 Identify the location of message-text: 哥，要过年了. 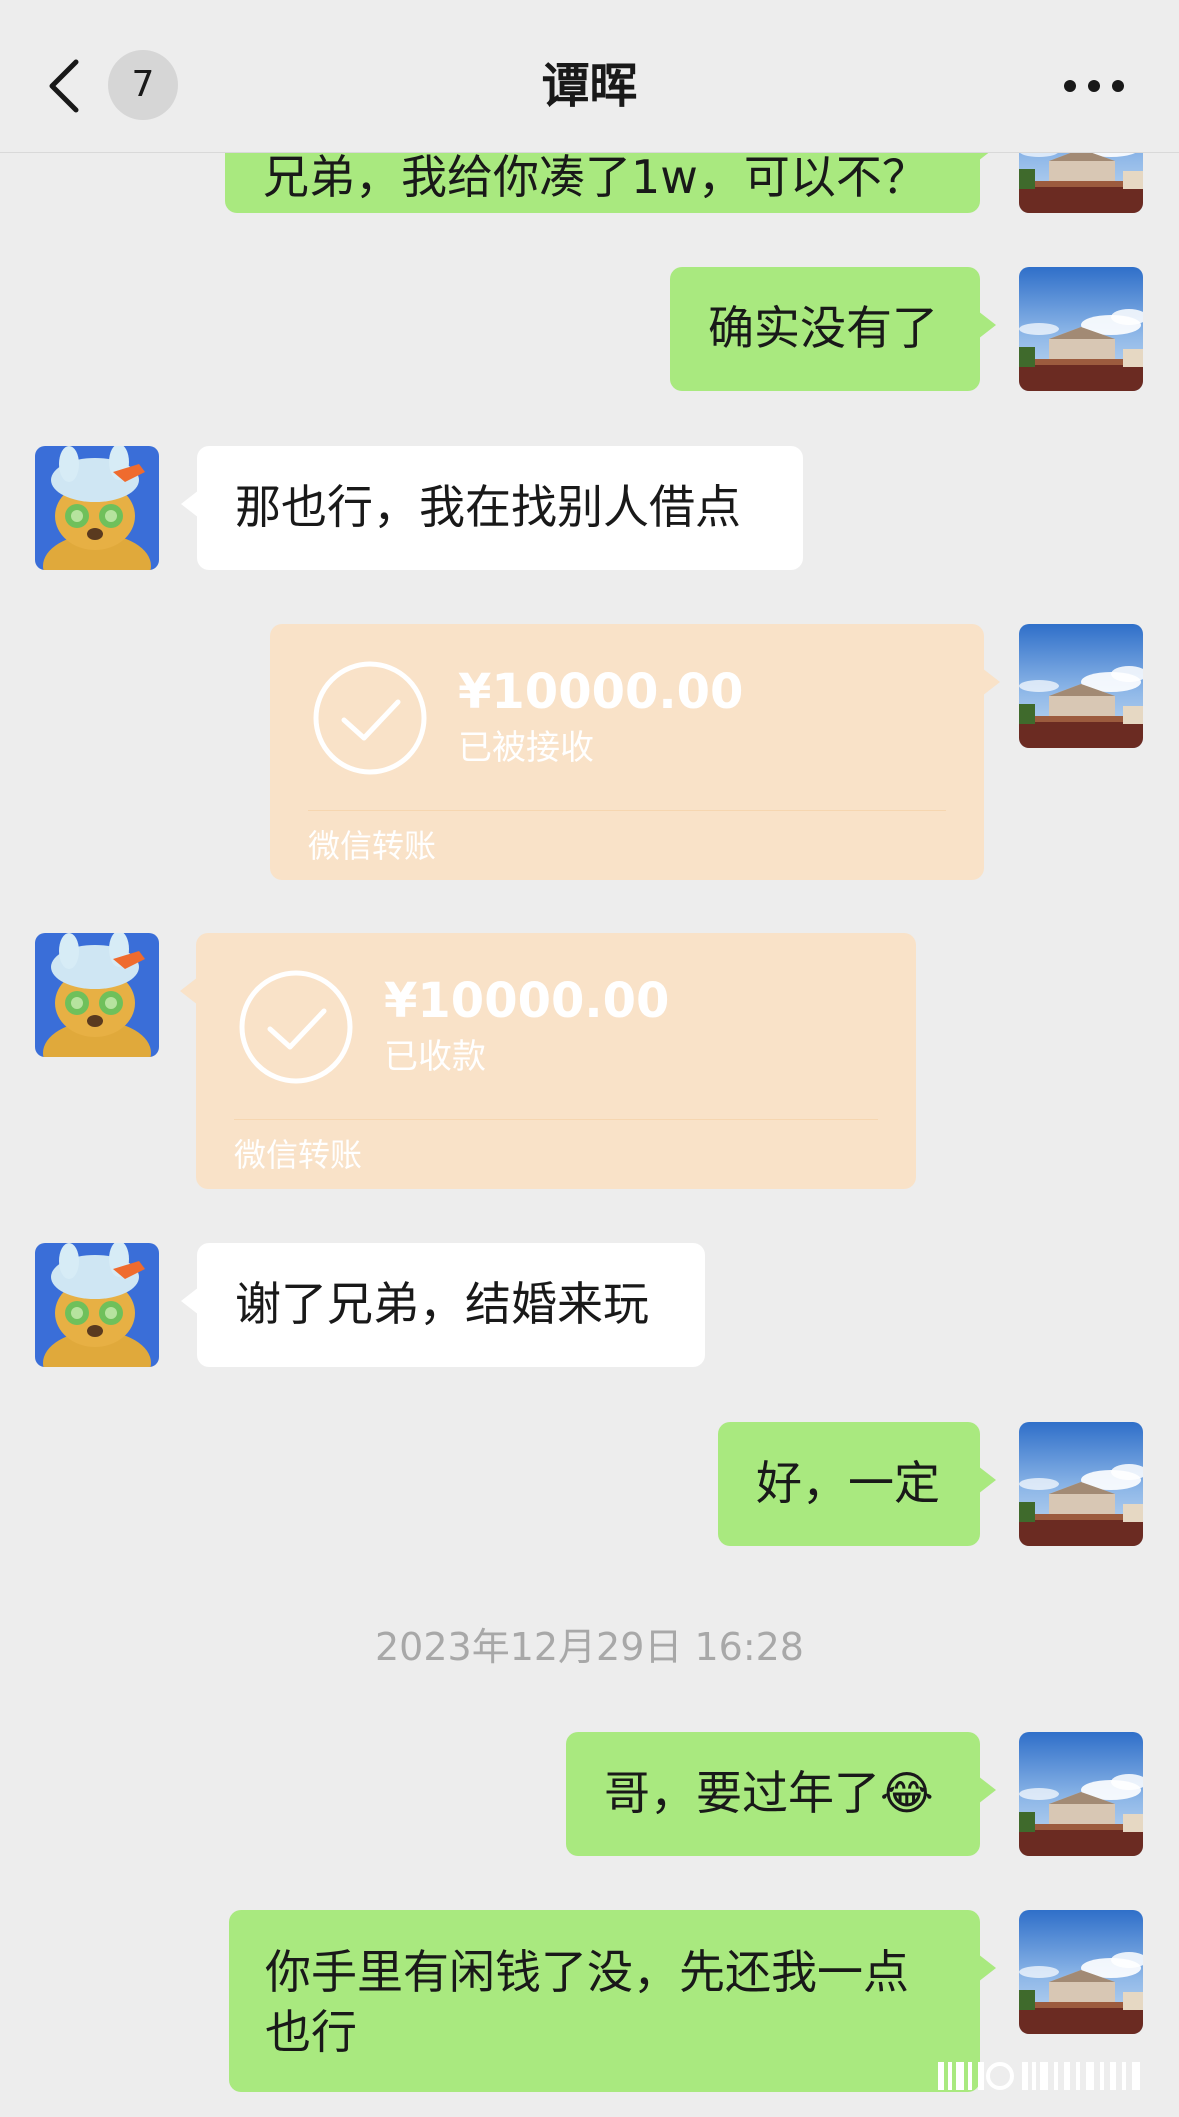
(742, 1793).